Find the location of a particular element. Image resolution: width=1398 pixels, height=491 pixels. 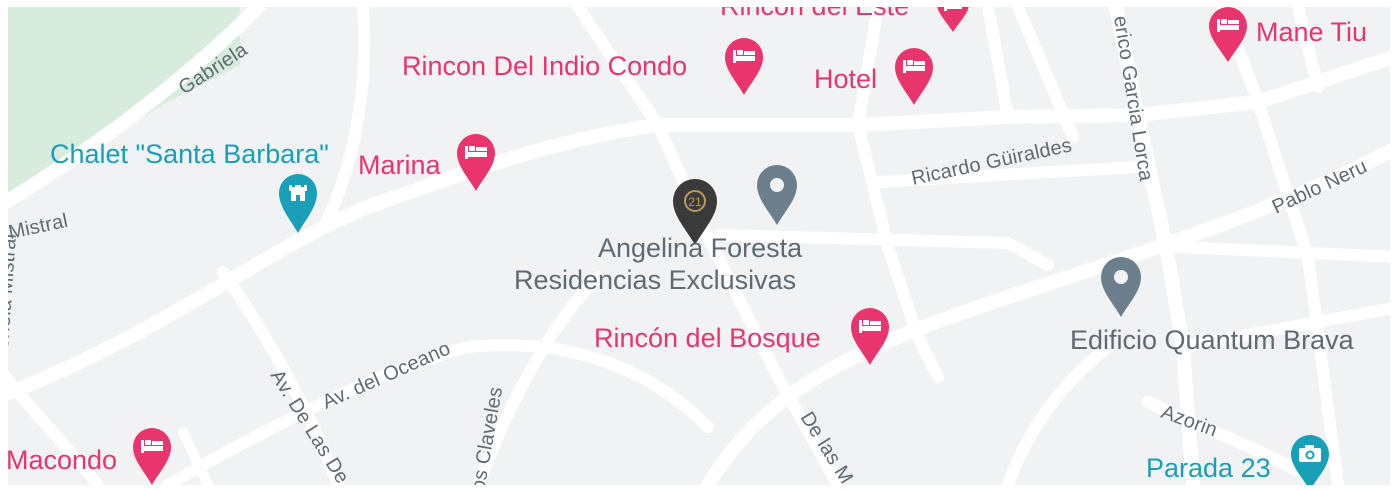

poi-label-marina: Marina is located at coordinates (399, 165).